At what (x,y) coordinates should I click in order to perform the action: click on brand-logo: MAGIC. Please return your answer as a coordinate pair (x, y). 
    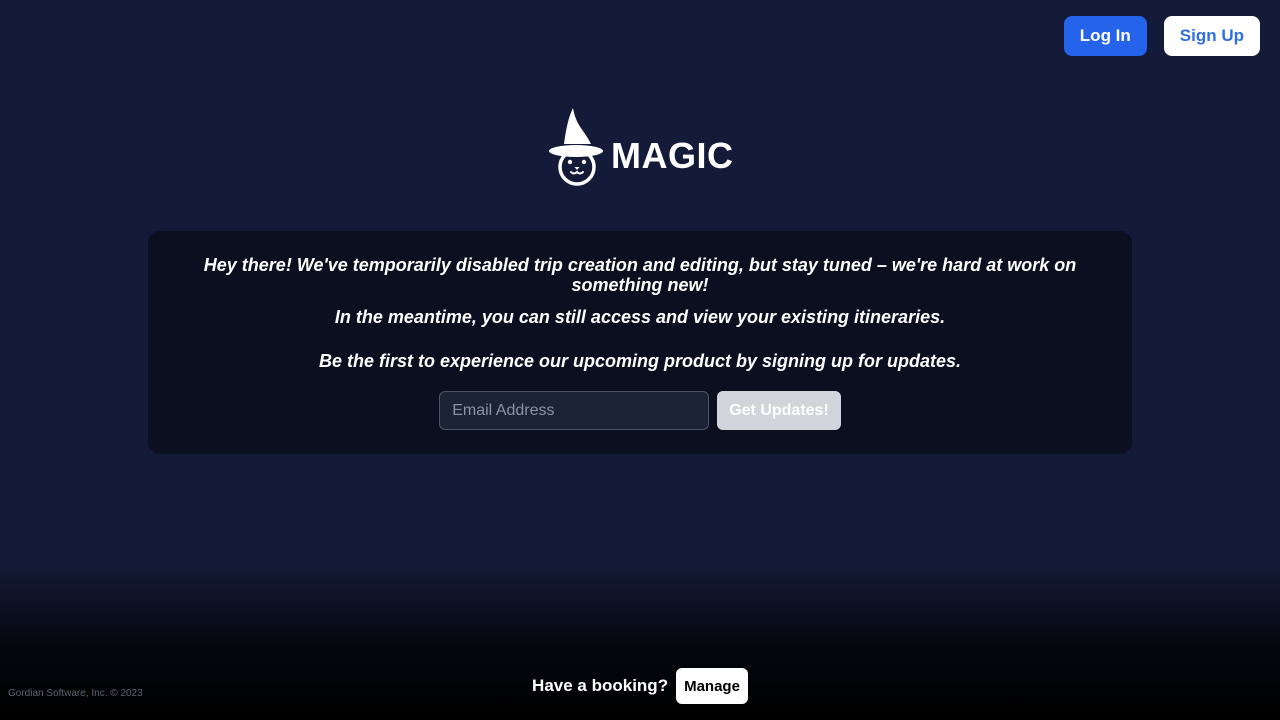
    Looking at the image, I should click on (641, 146).